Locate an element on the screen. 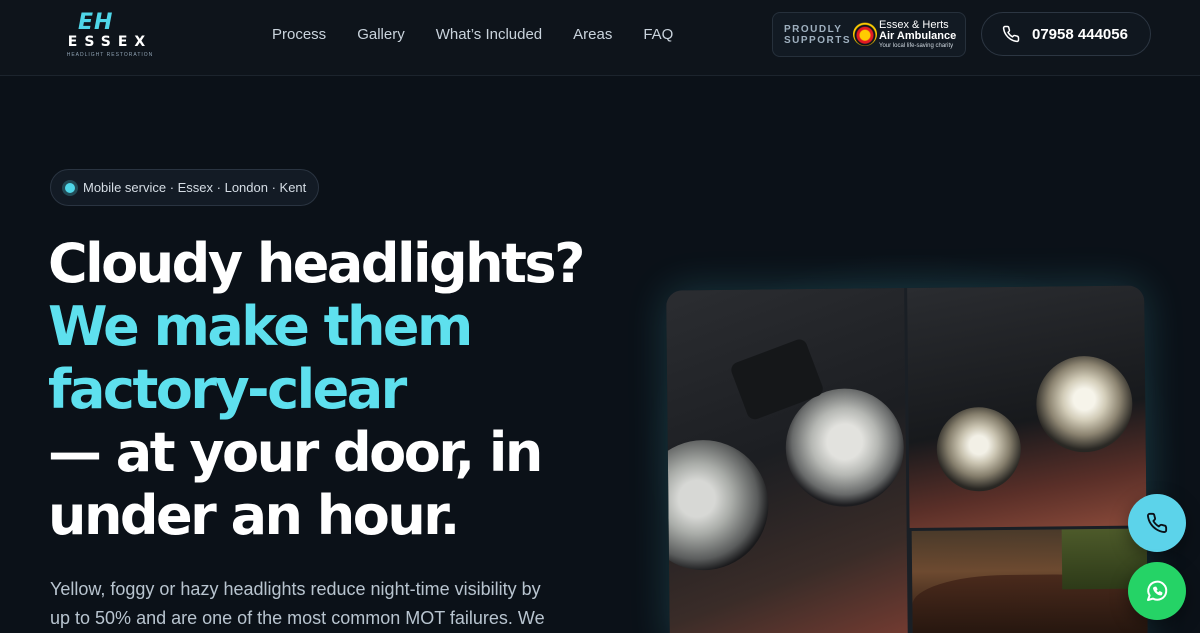  brand-logo: EH ESSEX HEADLIGHT RESTORATION is located at coordinates (110, 35).